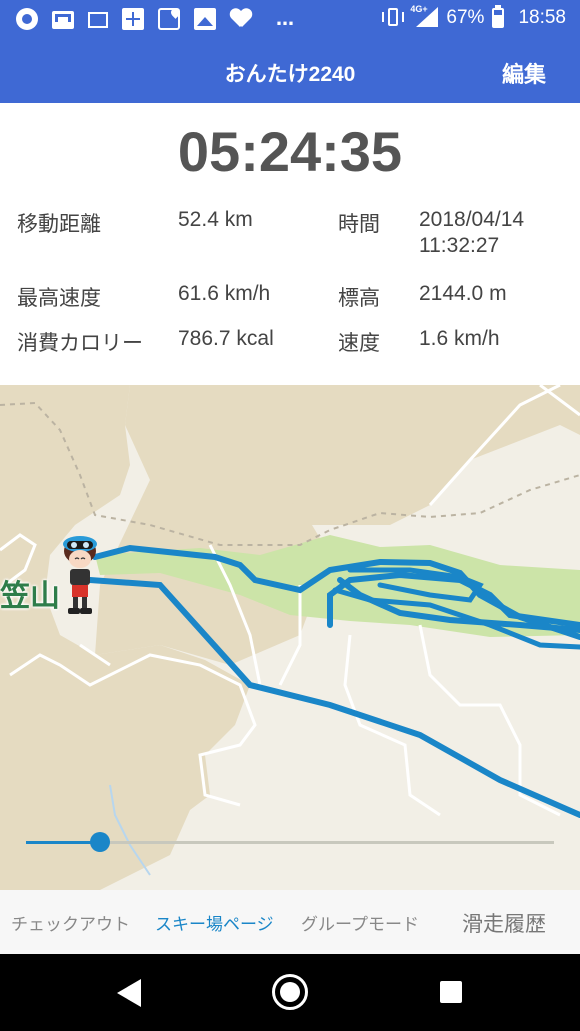  What do you see at coordinates (241, 19) in the screenshot?
I see `heart-icon` at bounding box center [241, 19].